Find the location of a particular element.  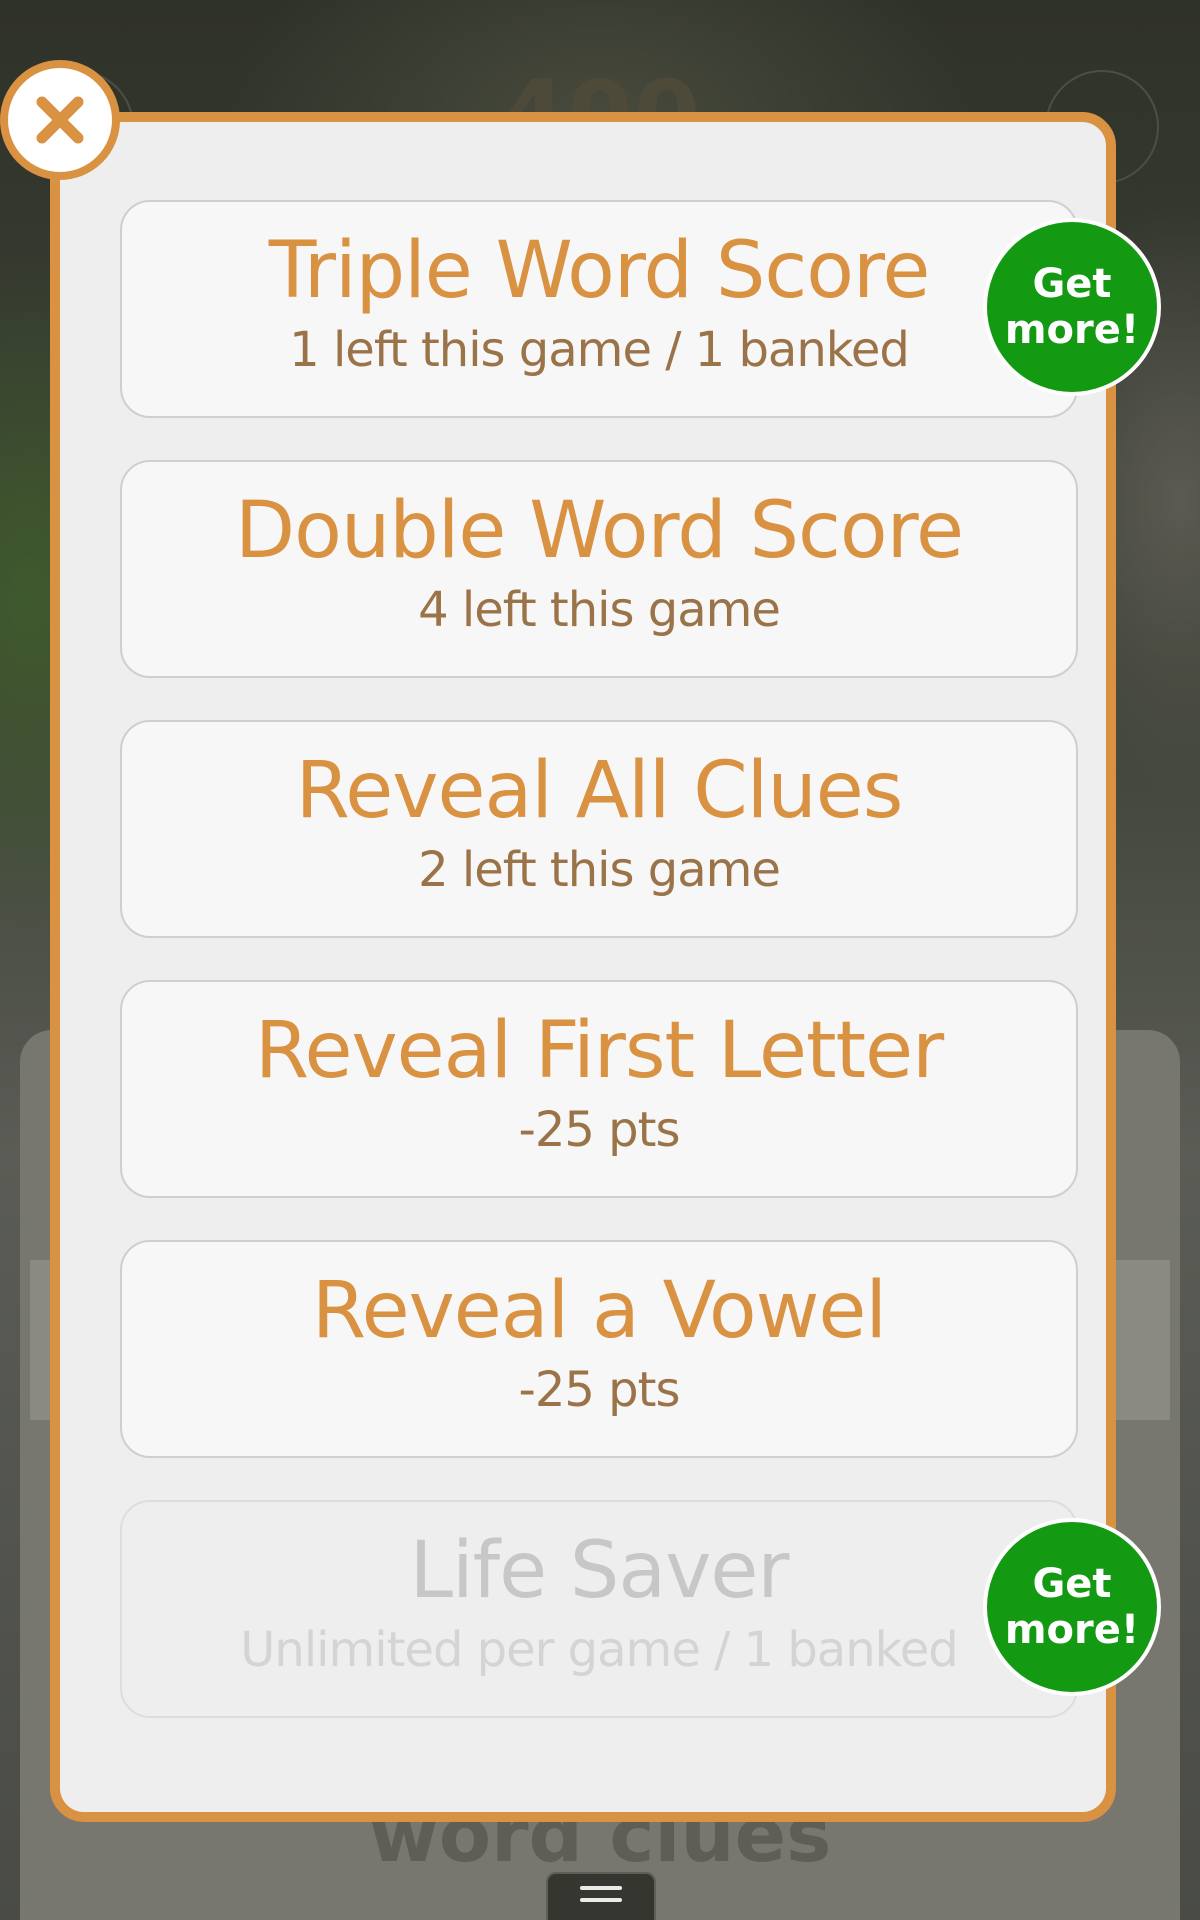

option-reveal-first-letter: Reveal First Letter -25 pts is located at coordinates (599, 1089).